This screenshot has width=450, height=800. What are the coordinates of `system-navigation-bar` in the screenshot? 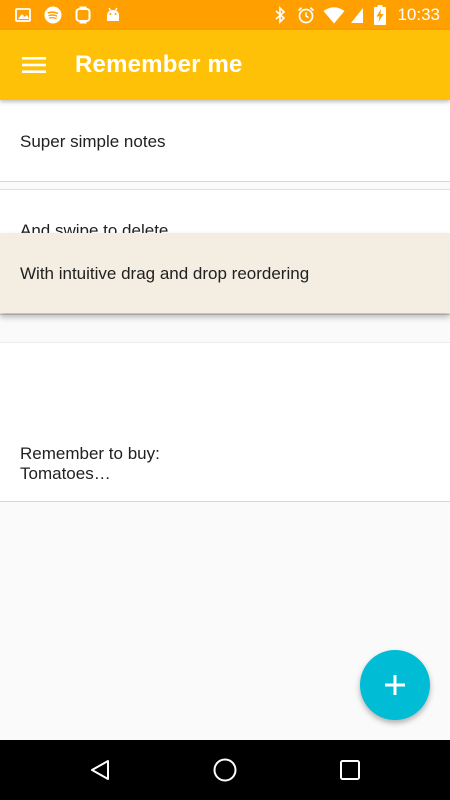 It's located at (225, 770).